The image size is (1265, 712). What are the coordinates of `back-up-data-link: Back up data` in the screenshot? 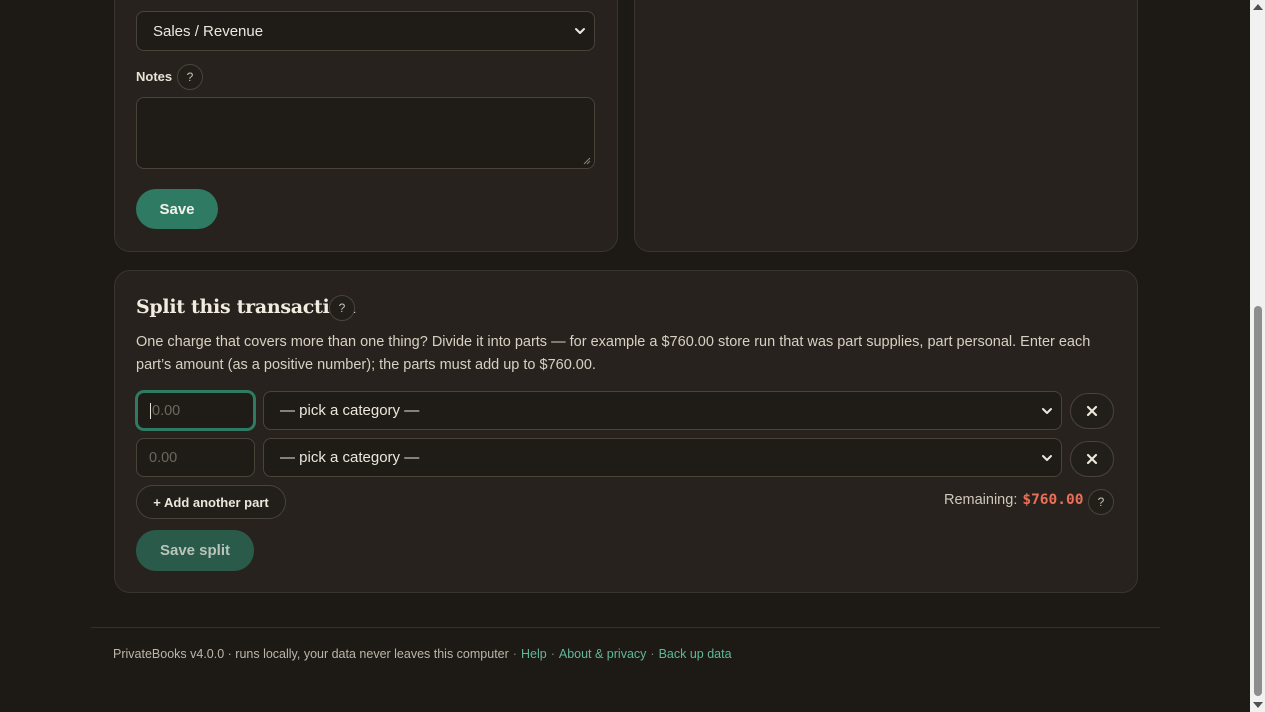 It's located at (695, 654).